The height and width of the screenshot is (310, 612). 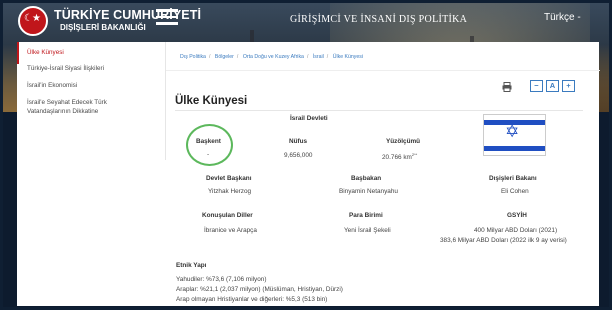 What do you see at coordinates (552, 86) in the screenshot?
I see `zoom-reset-button: A` at bounding box center [552, 86].